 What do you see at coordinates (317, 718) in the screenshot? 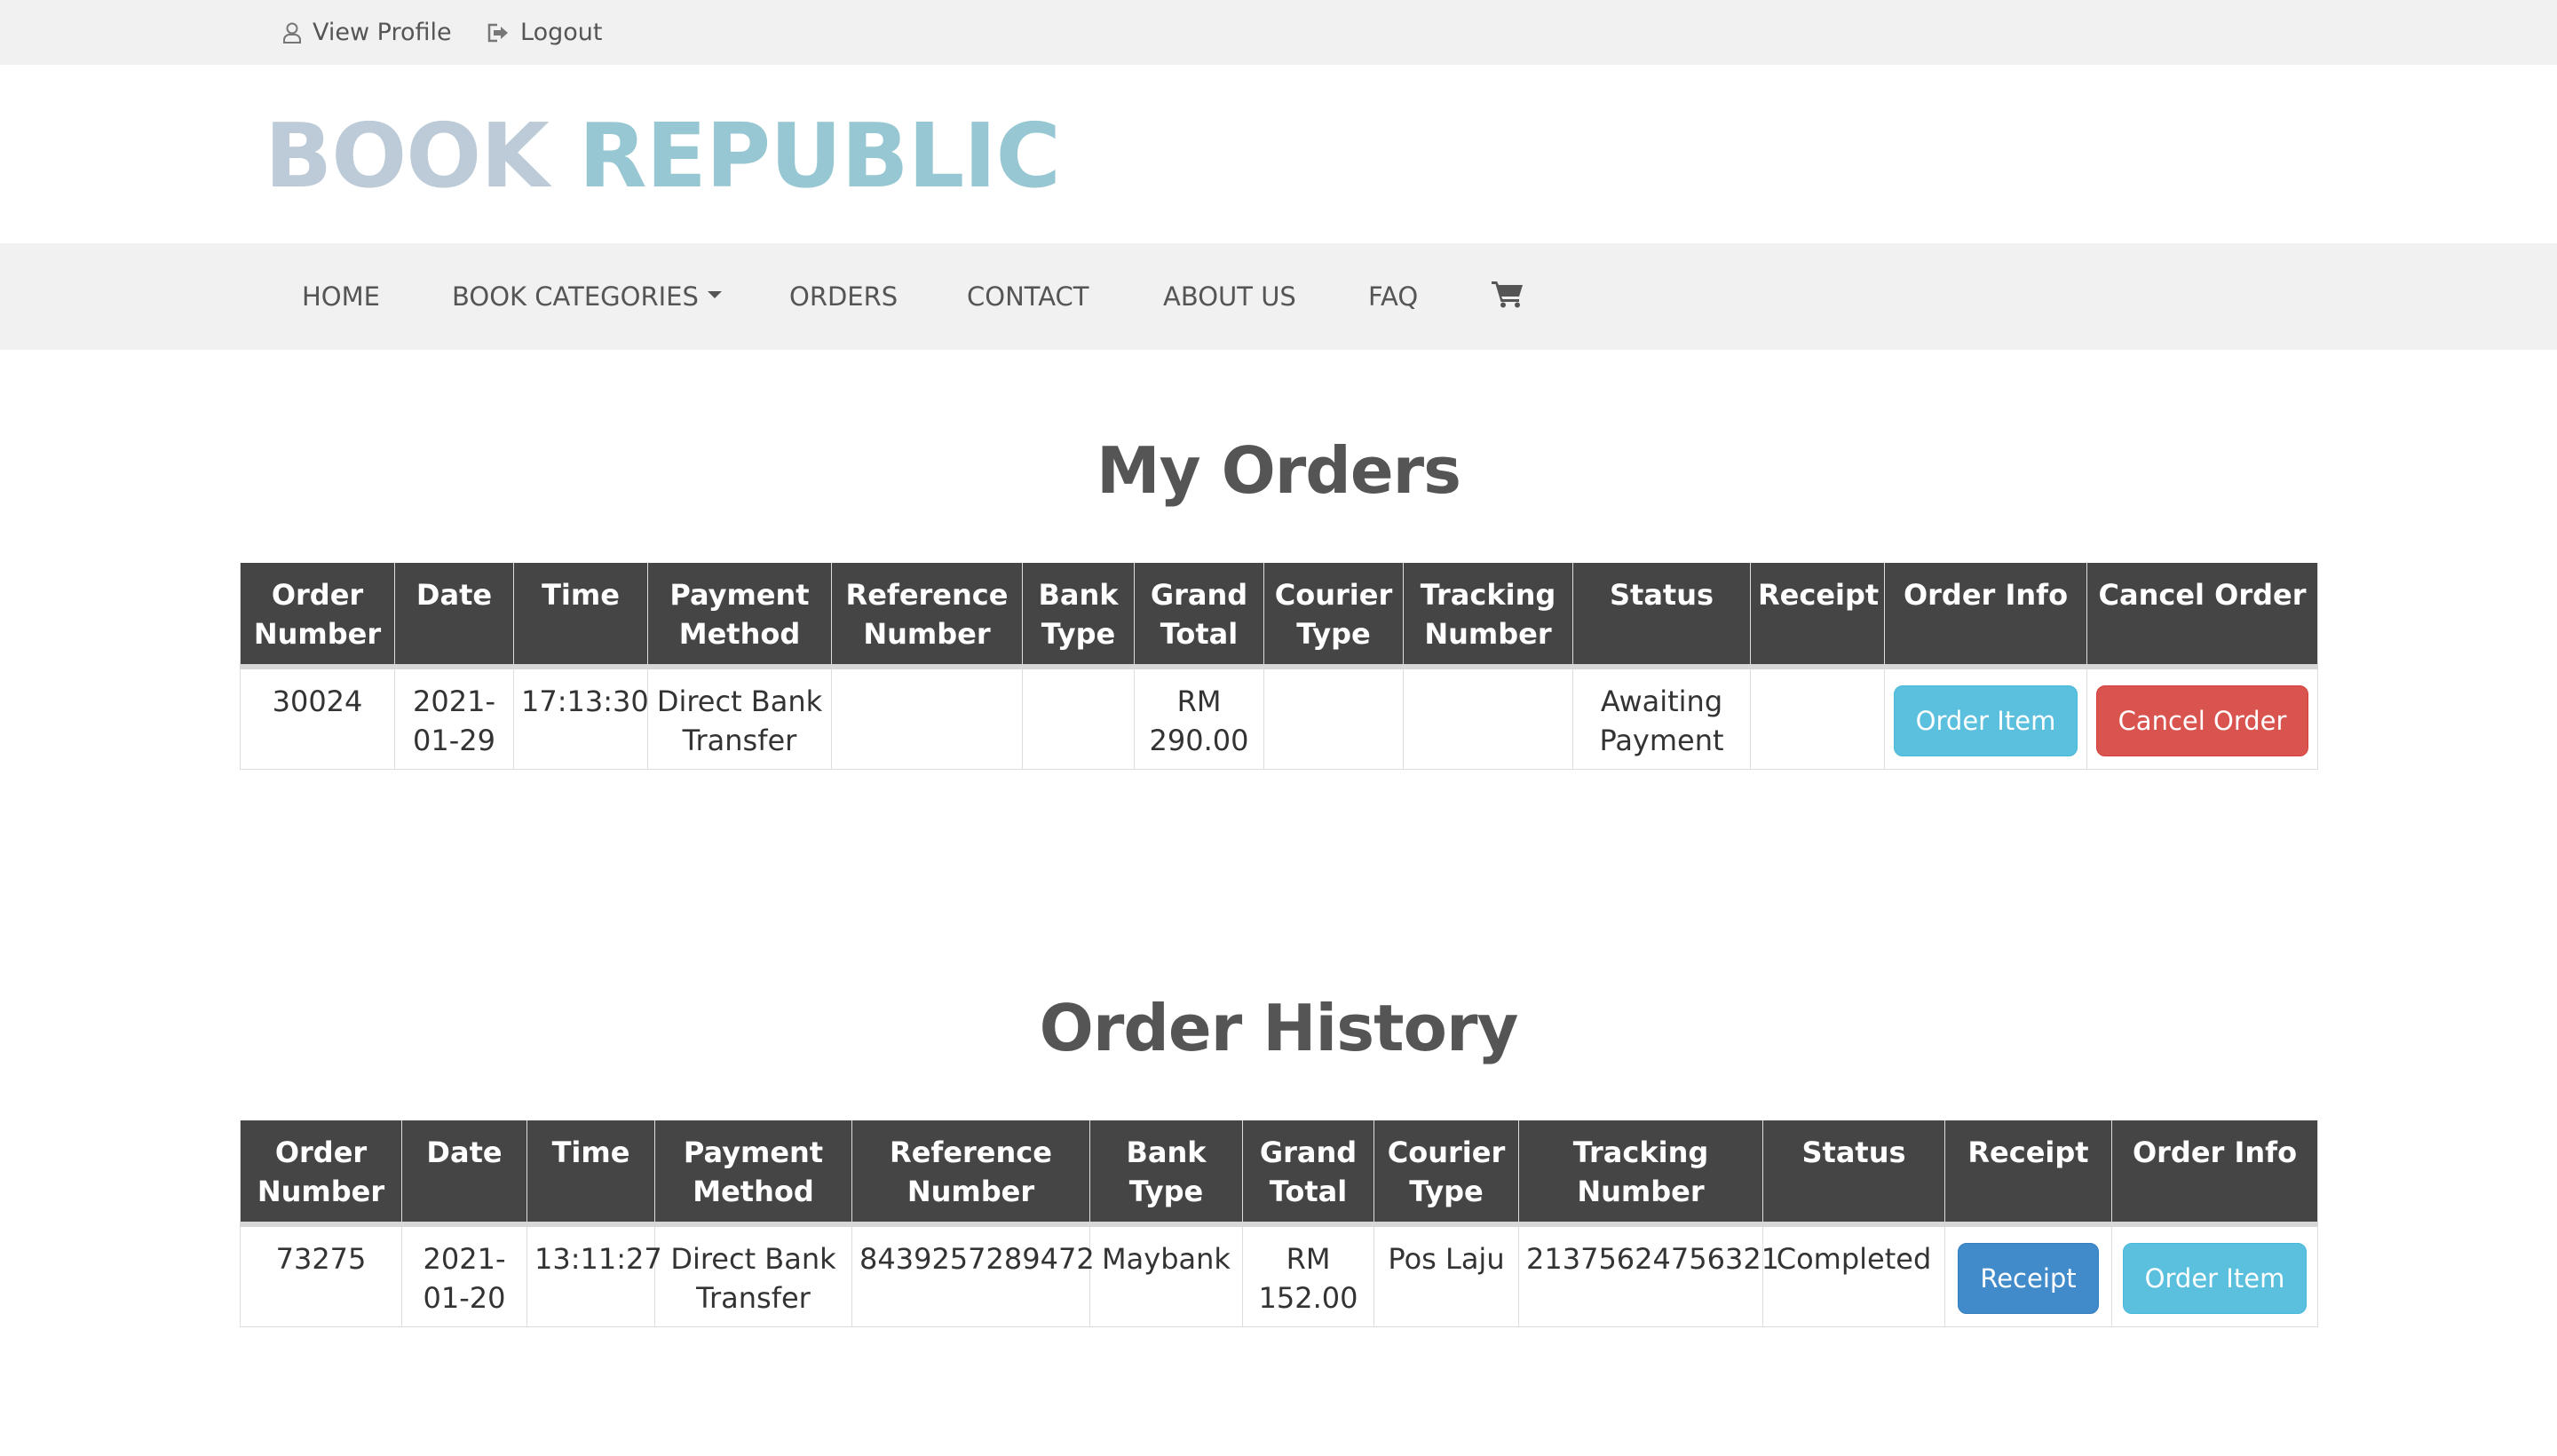
I see `cell-order-number: 30024` at bounding box center [317, 718].